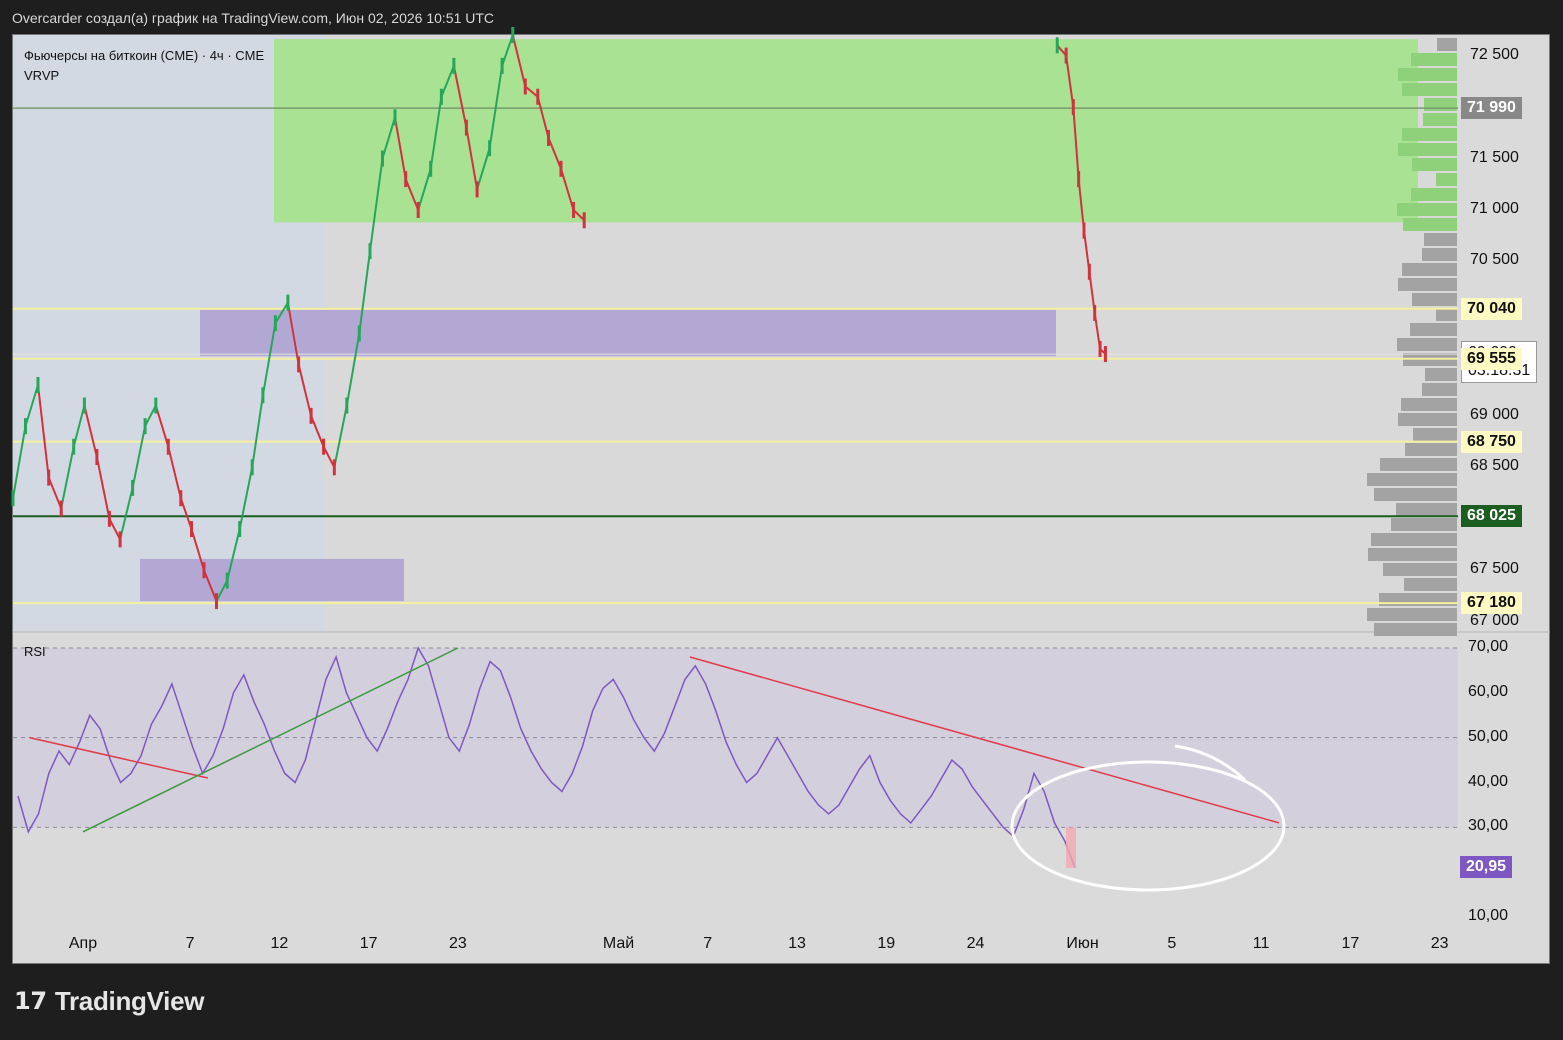 This screenshot has height=1040, width=1563. What do you see at coordinates (1491, 516) in the screenshot?
I see `price-tag: 68 025` at bounding box center [1491, 516].